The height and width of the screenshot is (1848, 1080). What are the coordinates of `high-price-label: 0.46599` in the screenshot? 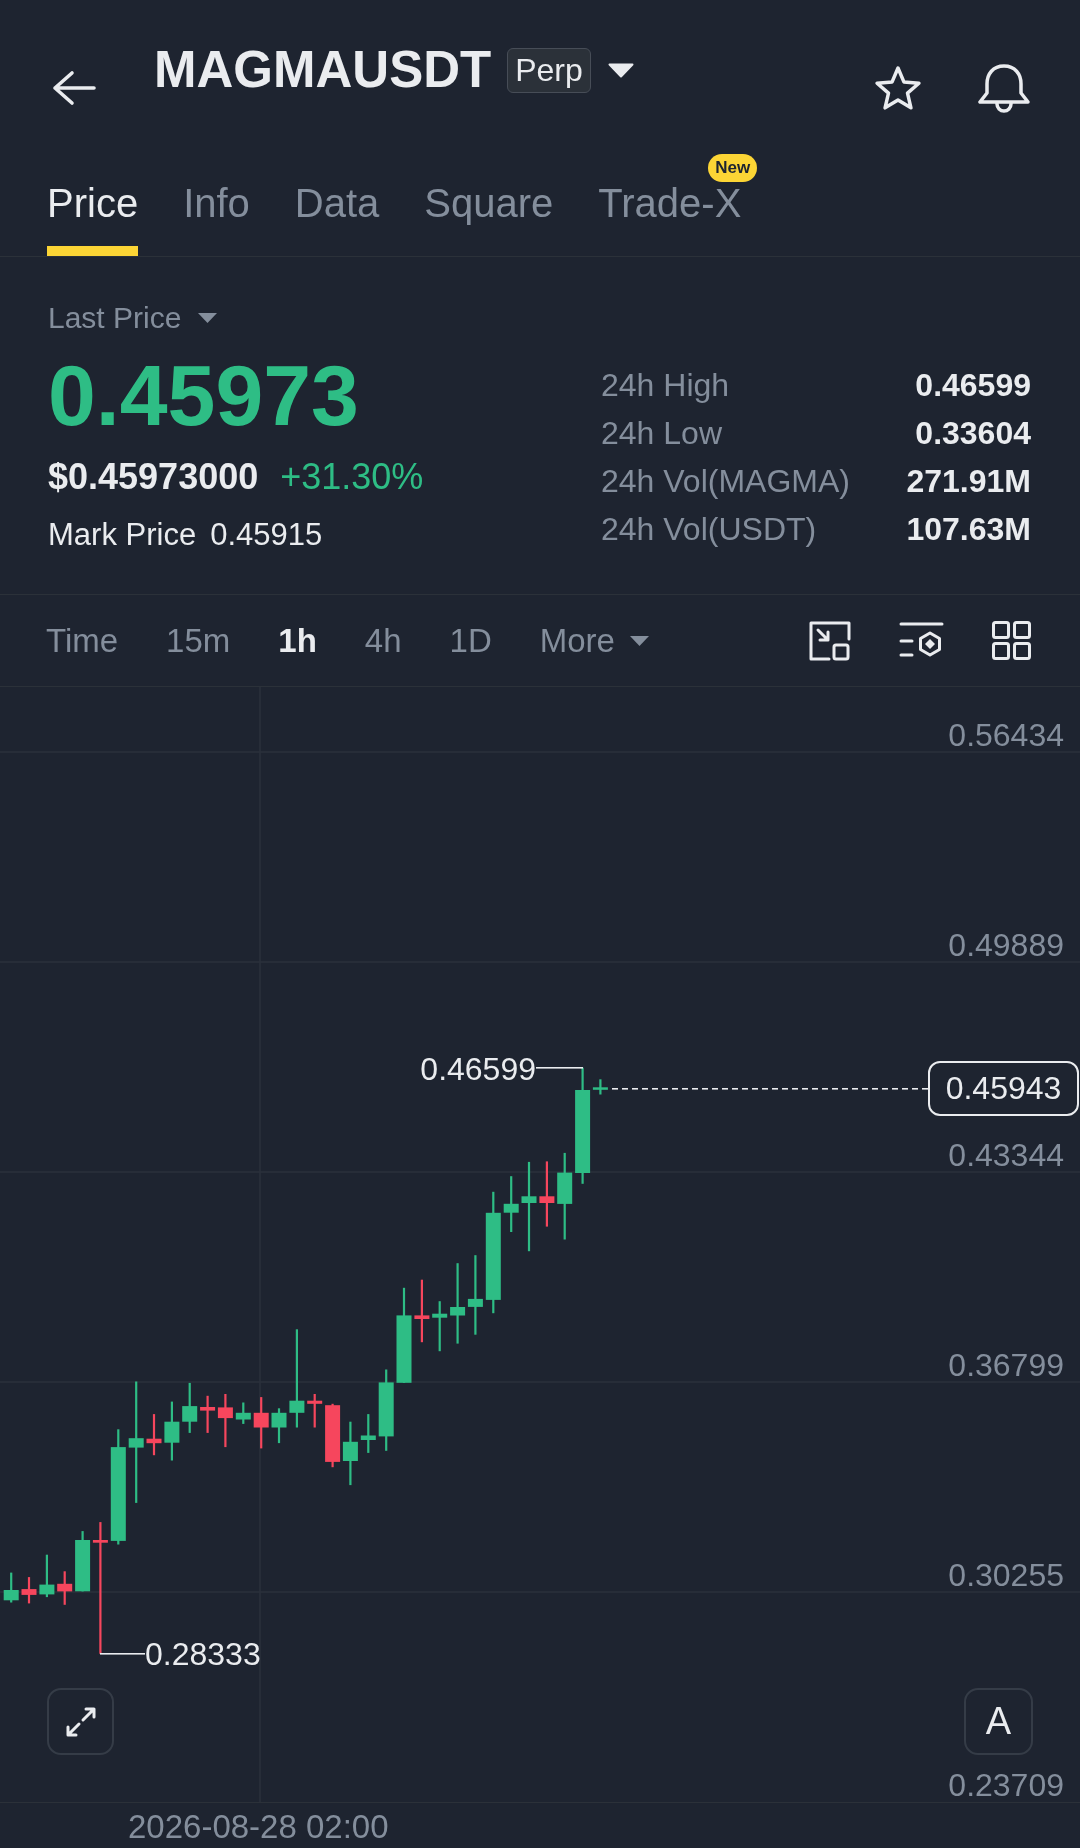 It's located at (478, 1069).